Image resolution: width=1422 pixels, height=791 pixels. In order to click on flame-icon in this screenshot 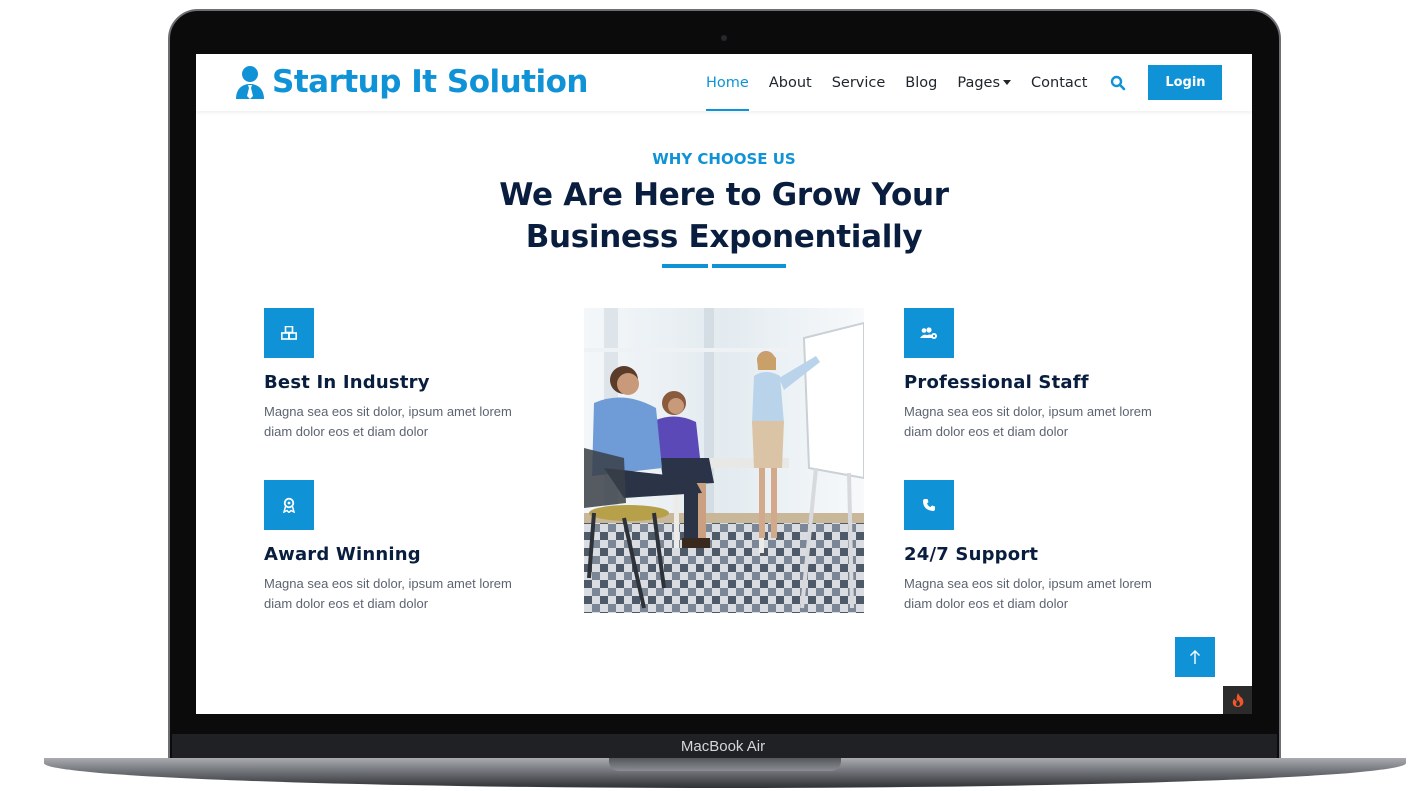, I will do `click(1237, 700)`.